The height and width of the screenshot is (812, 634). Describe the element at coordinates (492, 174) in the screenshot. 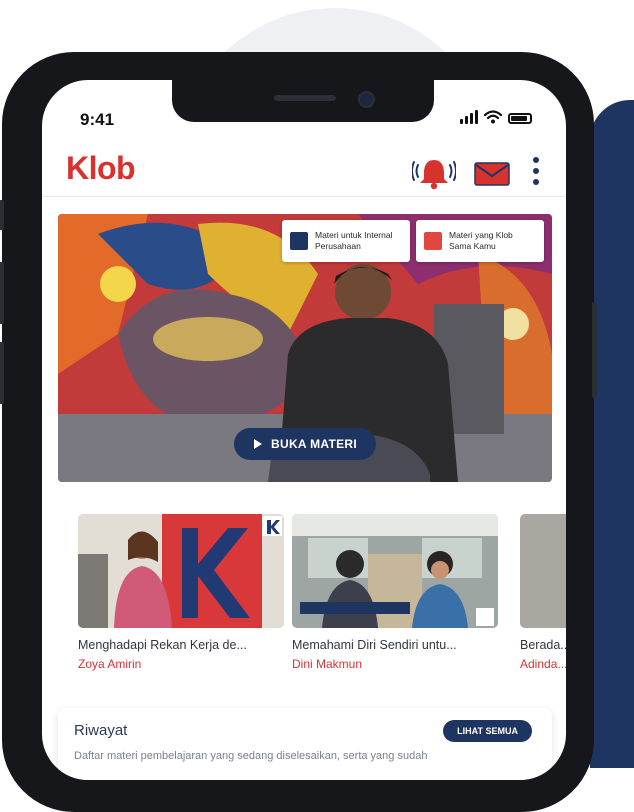

I see `mail-icon` at that location.